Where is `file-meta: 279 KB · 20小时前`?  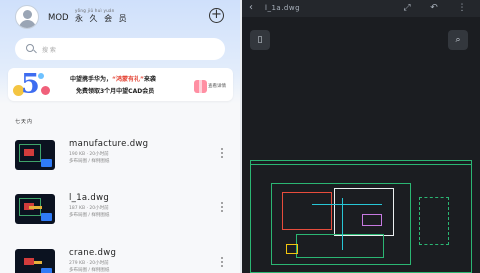
file-meta: 279 KB · 20小时前 is located at coordinates (89, 263).